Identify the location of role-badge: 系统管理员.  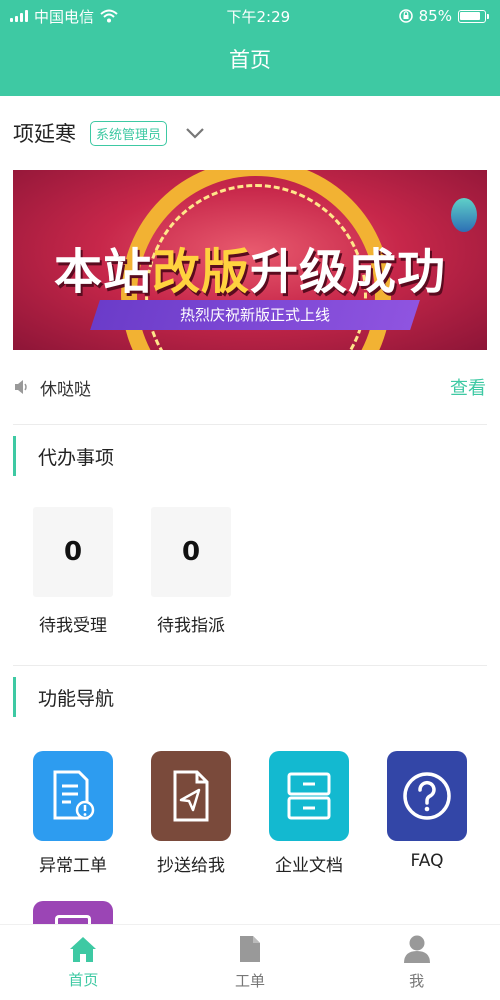
(129, 133).